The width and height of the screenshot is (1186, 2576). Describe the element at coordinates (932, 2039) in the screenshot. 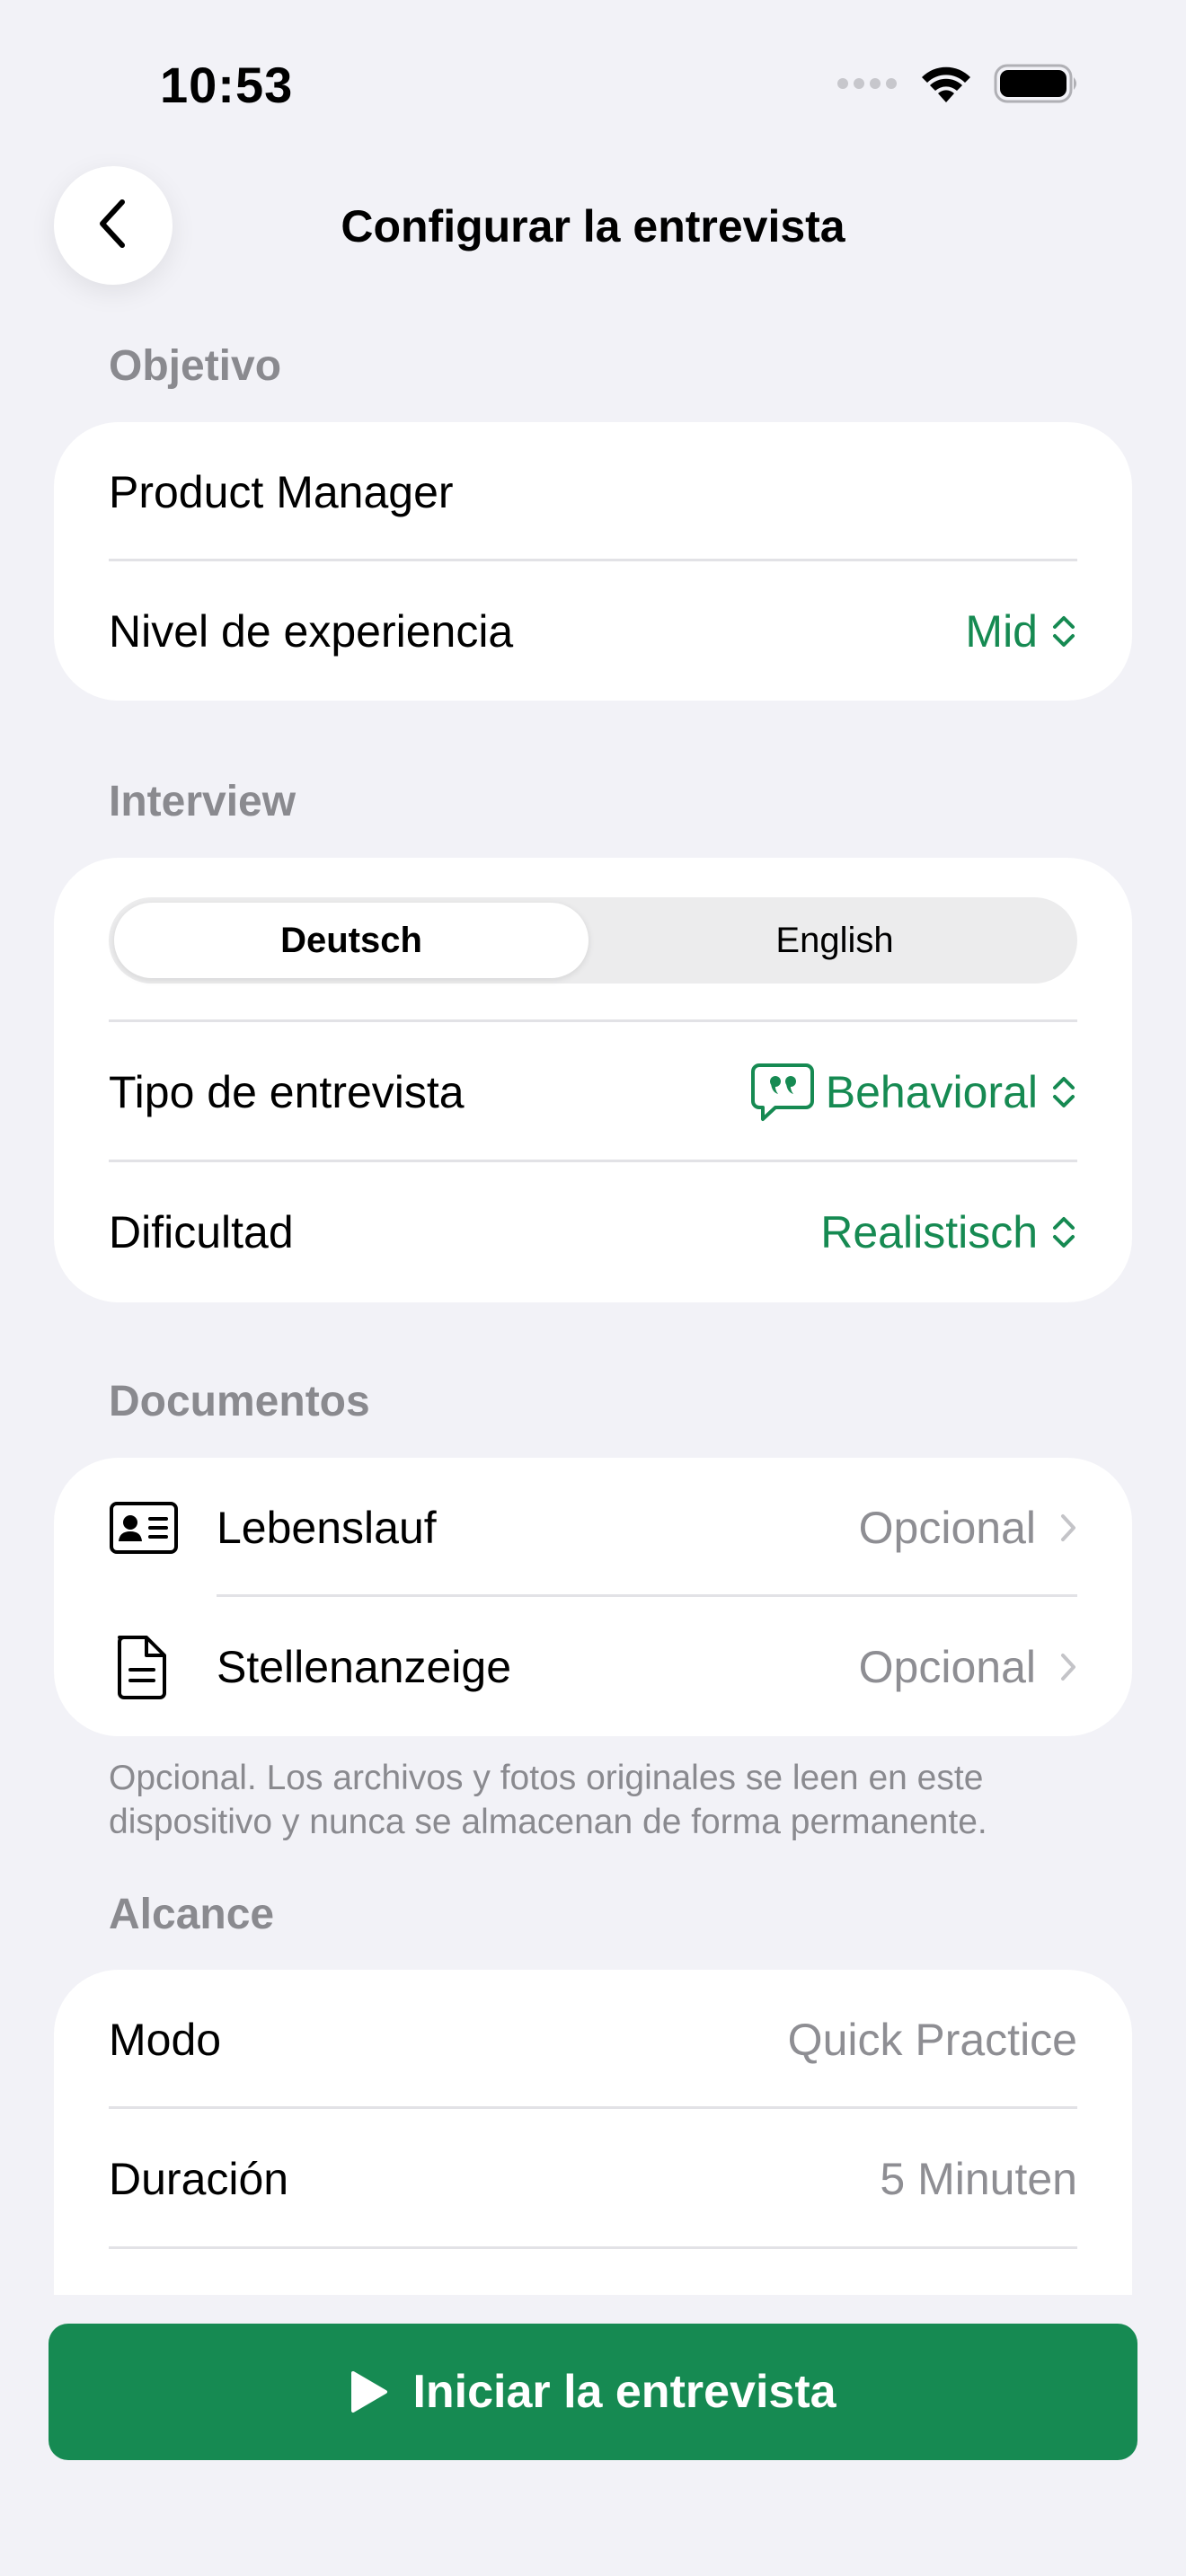

I see `mode-value: Quick Practice` at that location.